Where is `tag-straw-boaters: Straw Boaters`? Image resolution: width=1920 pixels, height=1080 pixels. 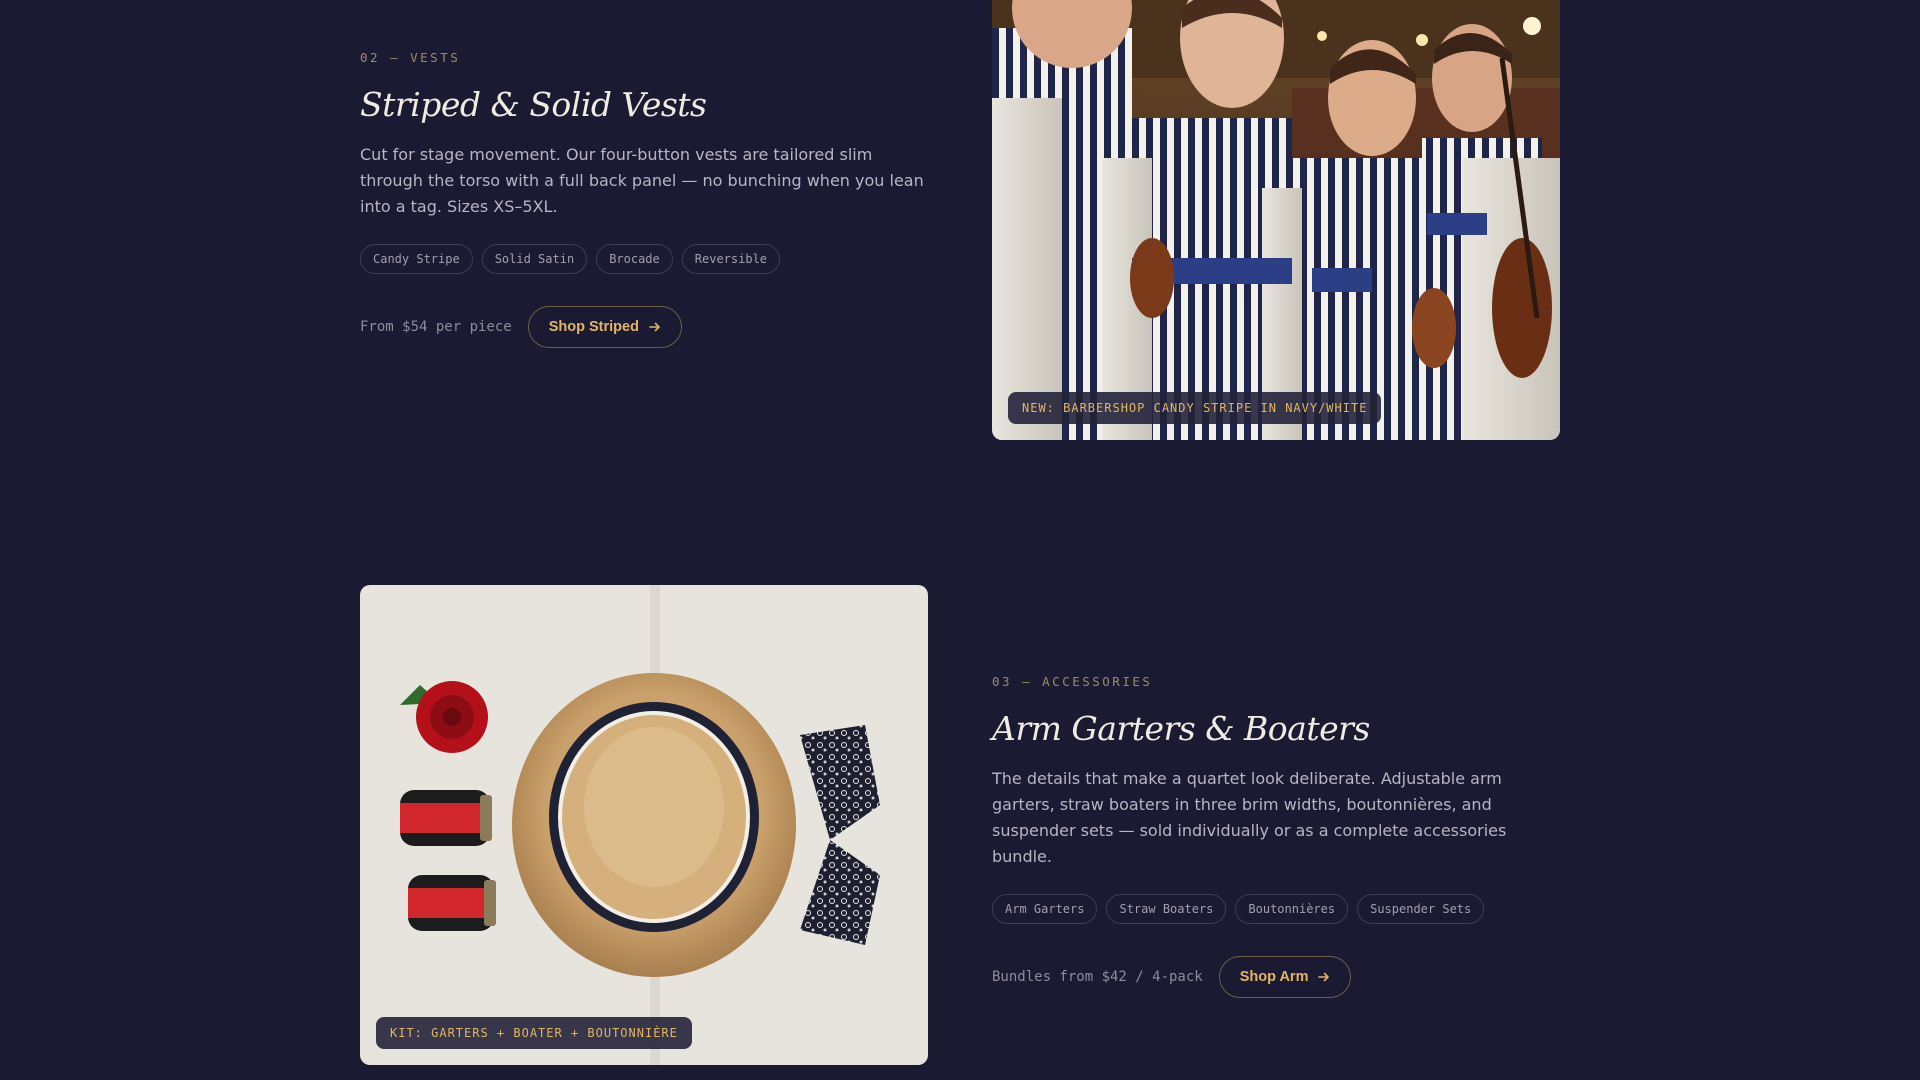 tag-straw-boaters: Straw Boaters is located at coordinates (1166, 909).